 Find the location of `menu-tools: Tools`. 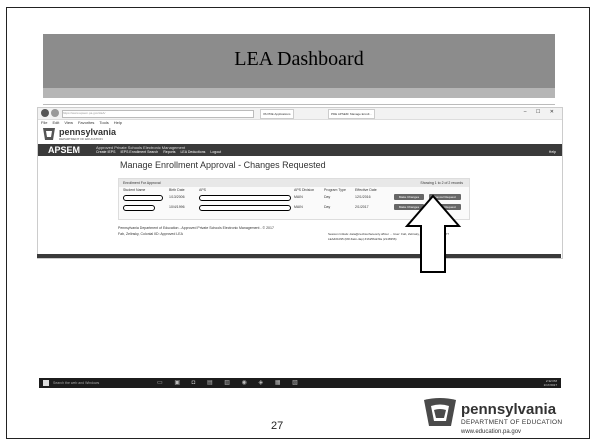

menu-tools: Tools is located at coordinates (103, 122).